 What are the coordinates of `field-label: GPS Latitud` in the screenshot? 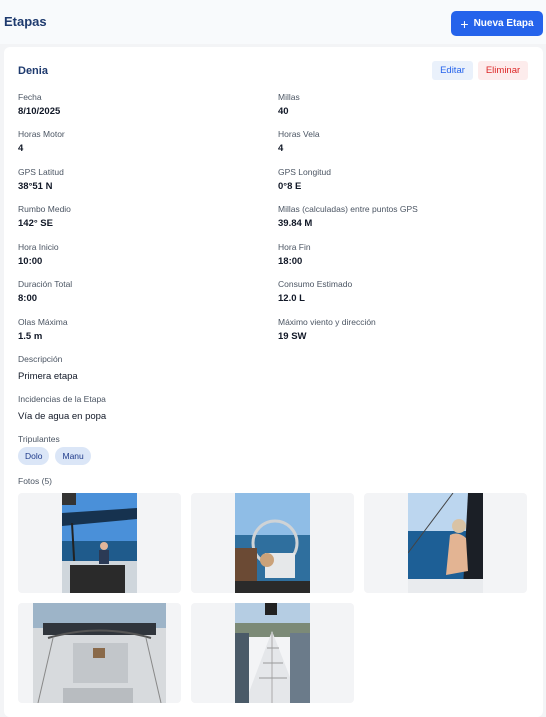 It's located at (41, 172).